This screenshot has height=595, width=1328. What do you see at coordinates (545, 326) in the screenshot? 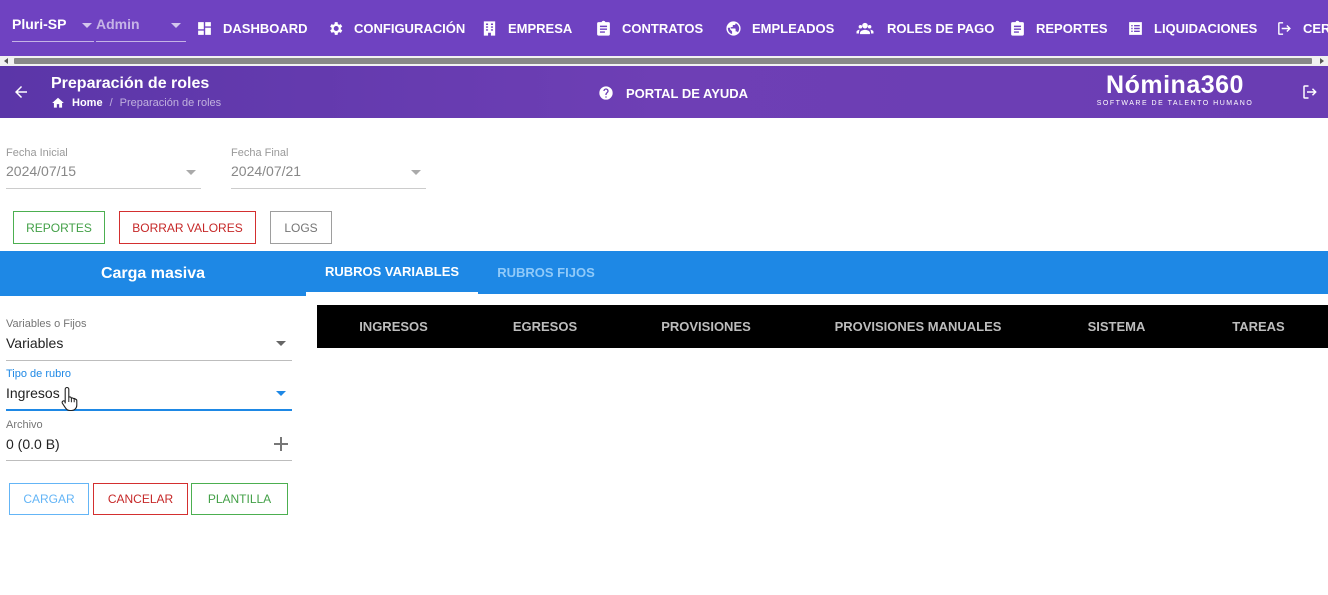
I see `subtab-egresos: EGRESOS` at bounding box center [545, 326].